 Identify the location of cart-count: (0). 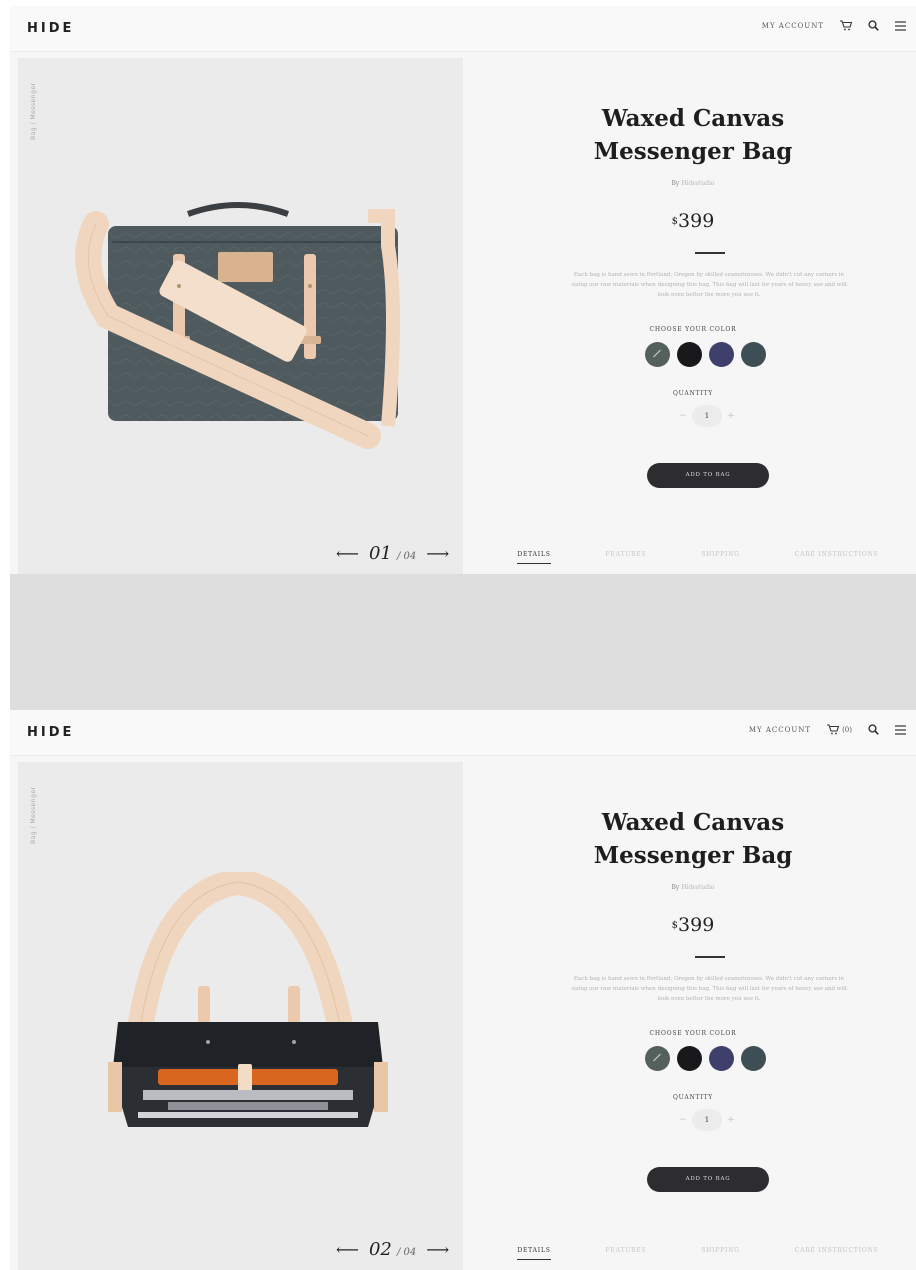
(847, 729).